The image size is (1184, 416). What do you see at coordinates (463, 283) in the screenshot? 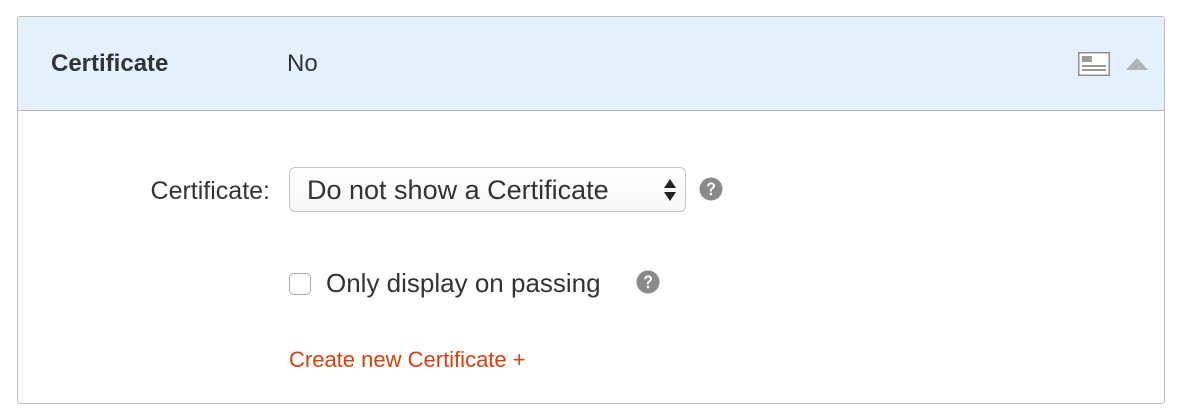
I see `only-on-passing-label: Only display on passing` at bounding box center [463, 283].